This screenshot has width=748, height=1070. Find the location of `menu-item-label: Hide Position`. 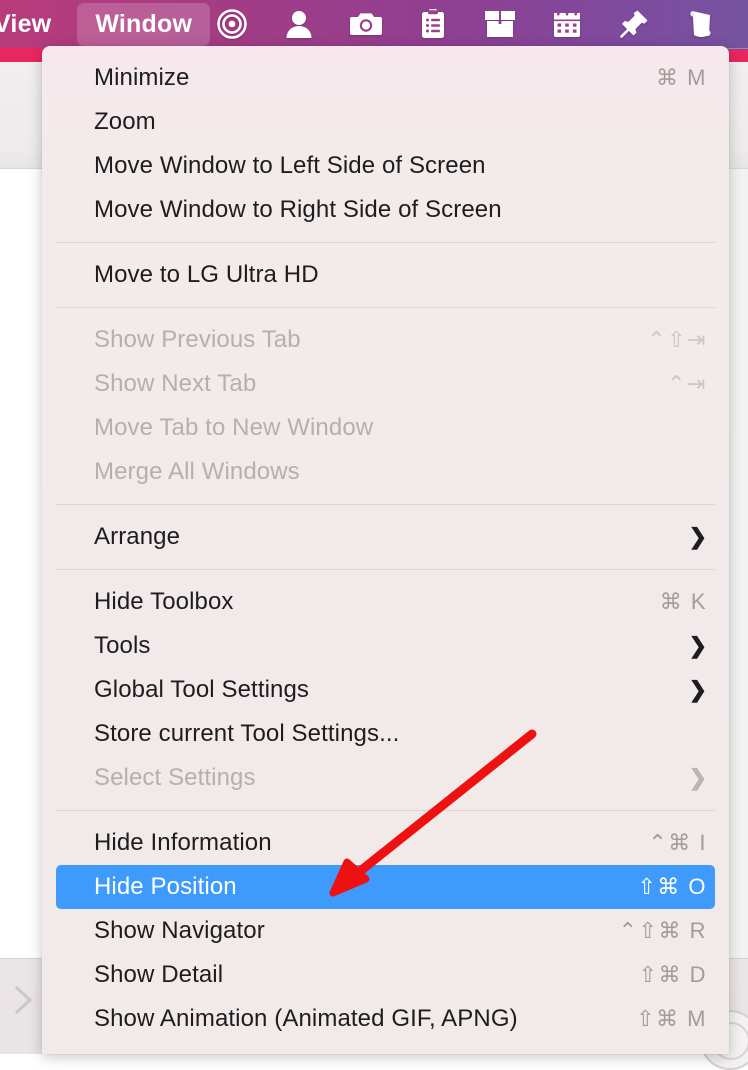

menu-item-label: Hide Position is located at coordinates (165, 886).